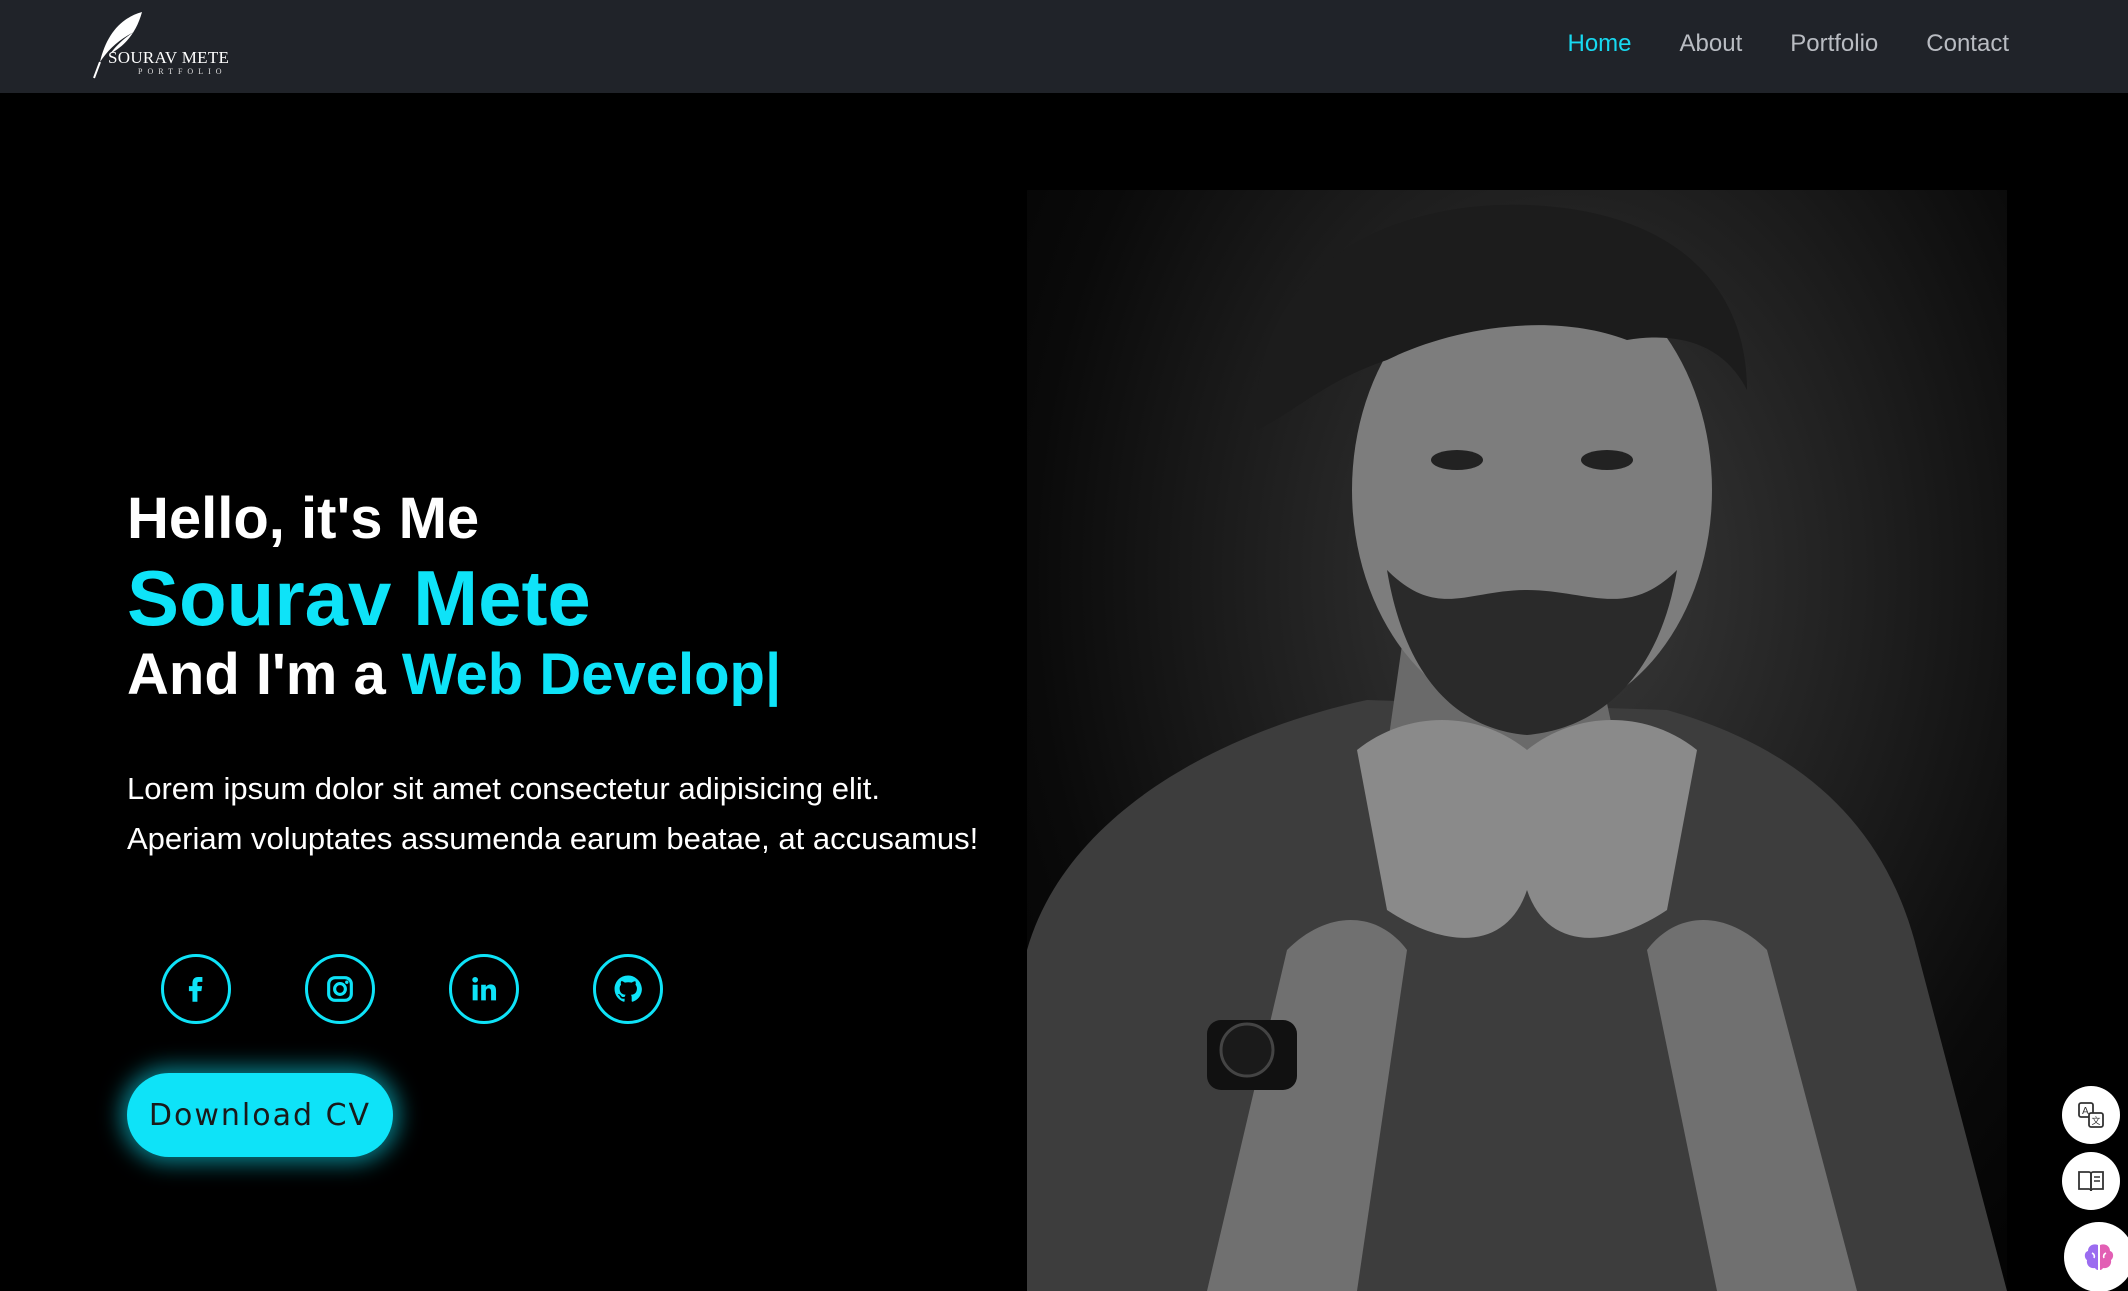  Describe the element at coordinates (303, 518) in the screenshot. I see `hero-greeting: Hello, it's Me` at that location.